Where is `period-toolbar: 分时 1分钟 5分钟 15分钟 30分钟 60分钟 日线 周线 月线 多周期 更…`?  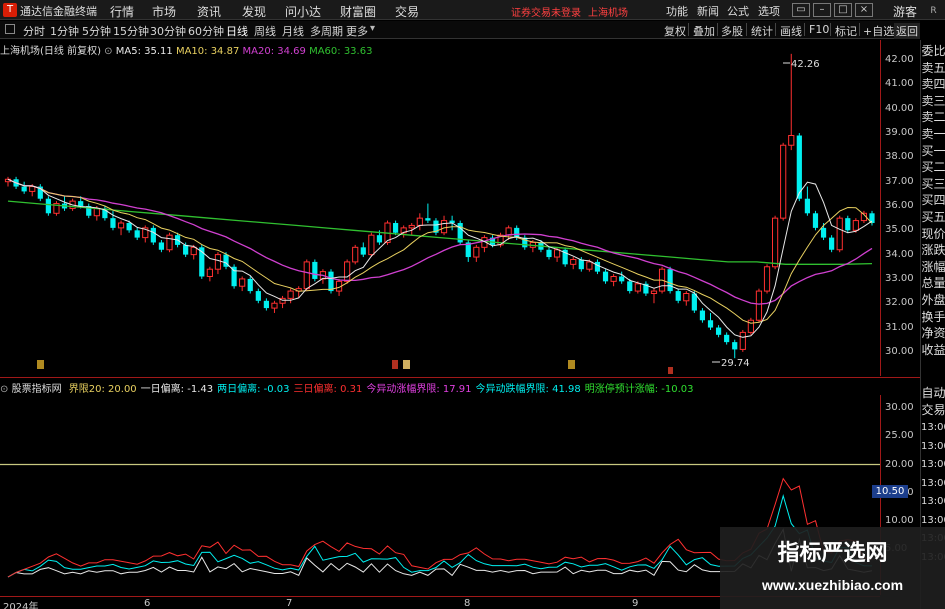
period-toolbar: 分时 1分钟 5分钟 15分钟 30分钟 60分钟 日线 周线 月线 多周期 更… is located at coordinates (460, 30).